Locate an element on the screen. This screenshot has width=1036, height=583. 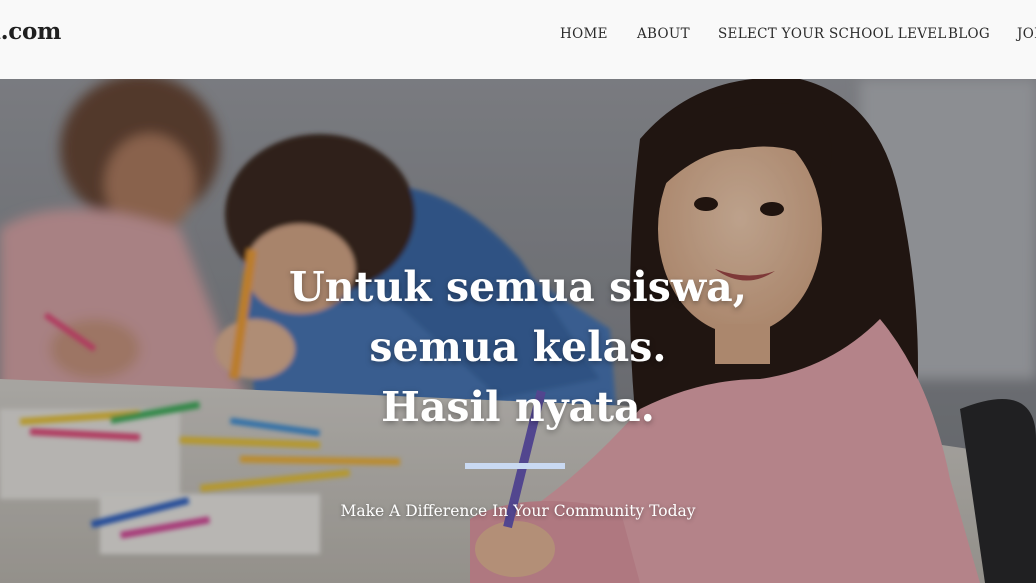
nav-item-blog: BLOG is located at coordinates (969, 34).